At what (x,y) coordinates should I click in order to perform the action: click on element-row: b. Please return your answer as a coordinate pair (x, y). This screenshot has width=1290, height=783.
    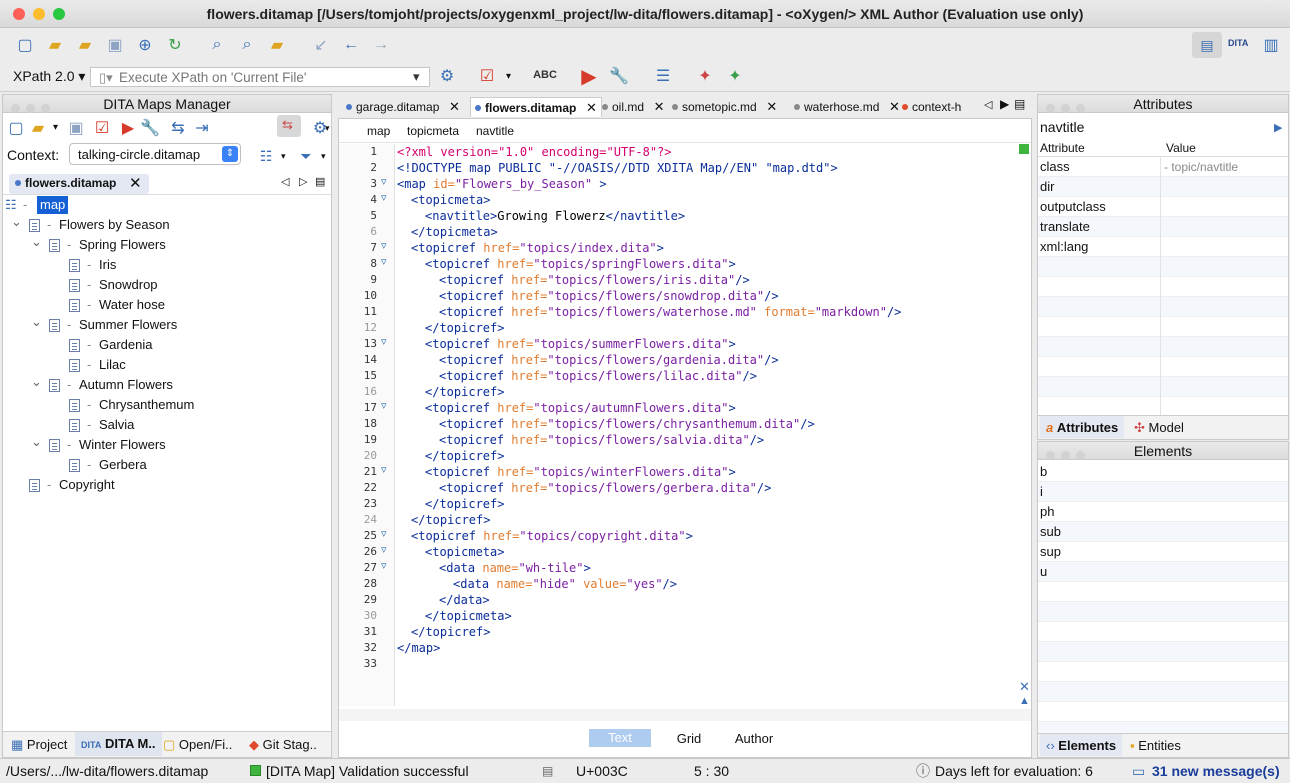
    Looking at the image, I should click on (1163, 472).